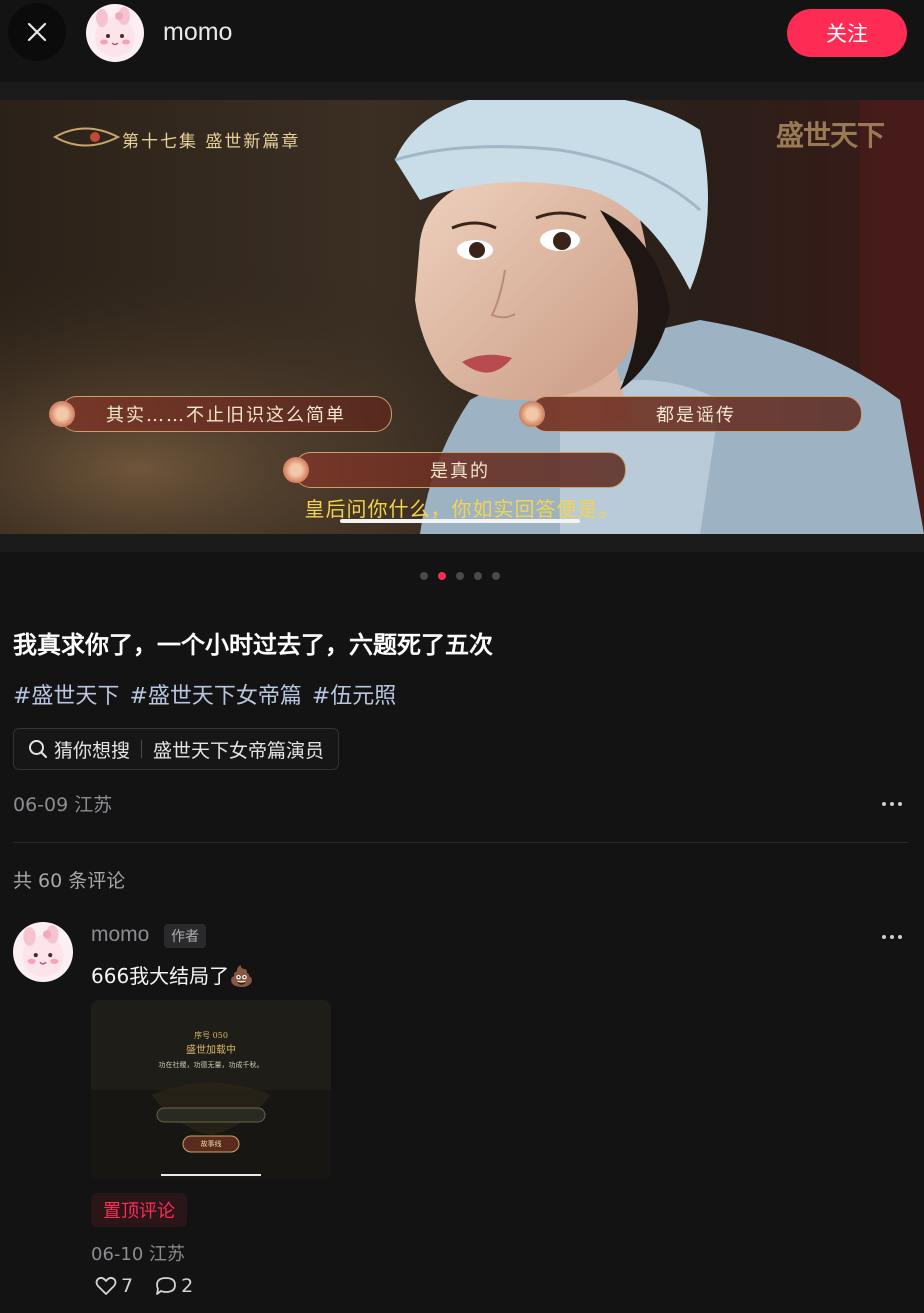 This screenshot has width=924, height=1313. I want to click on choice-option-1: 其实……不止旧识这么简单, so click(220, 414).